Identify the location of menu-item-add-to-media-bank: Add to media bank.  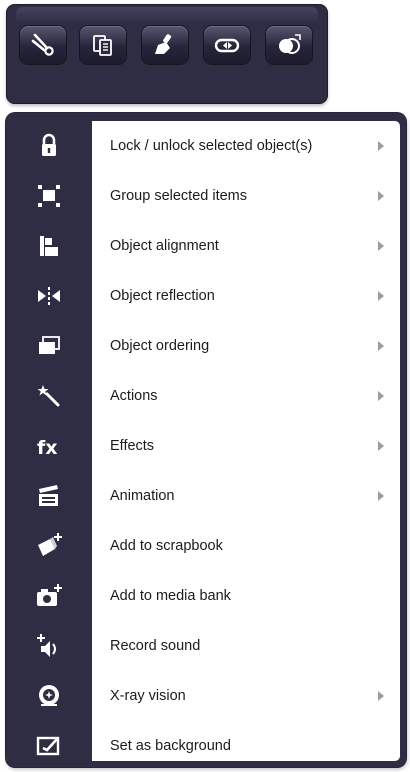
(203, 596).